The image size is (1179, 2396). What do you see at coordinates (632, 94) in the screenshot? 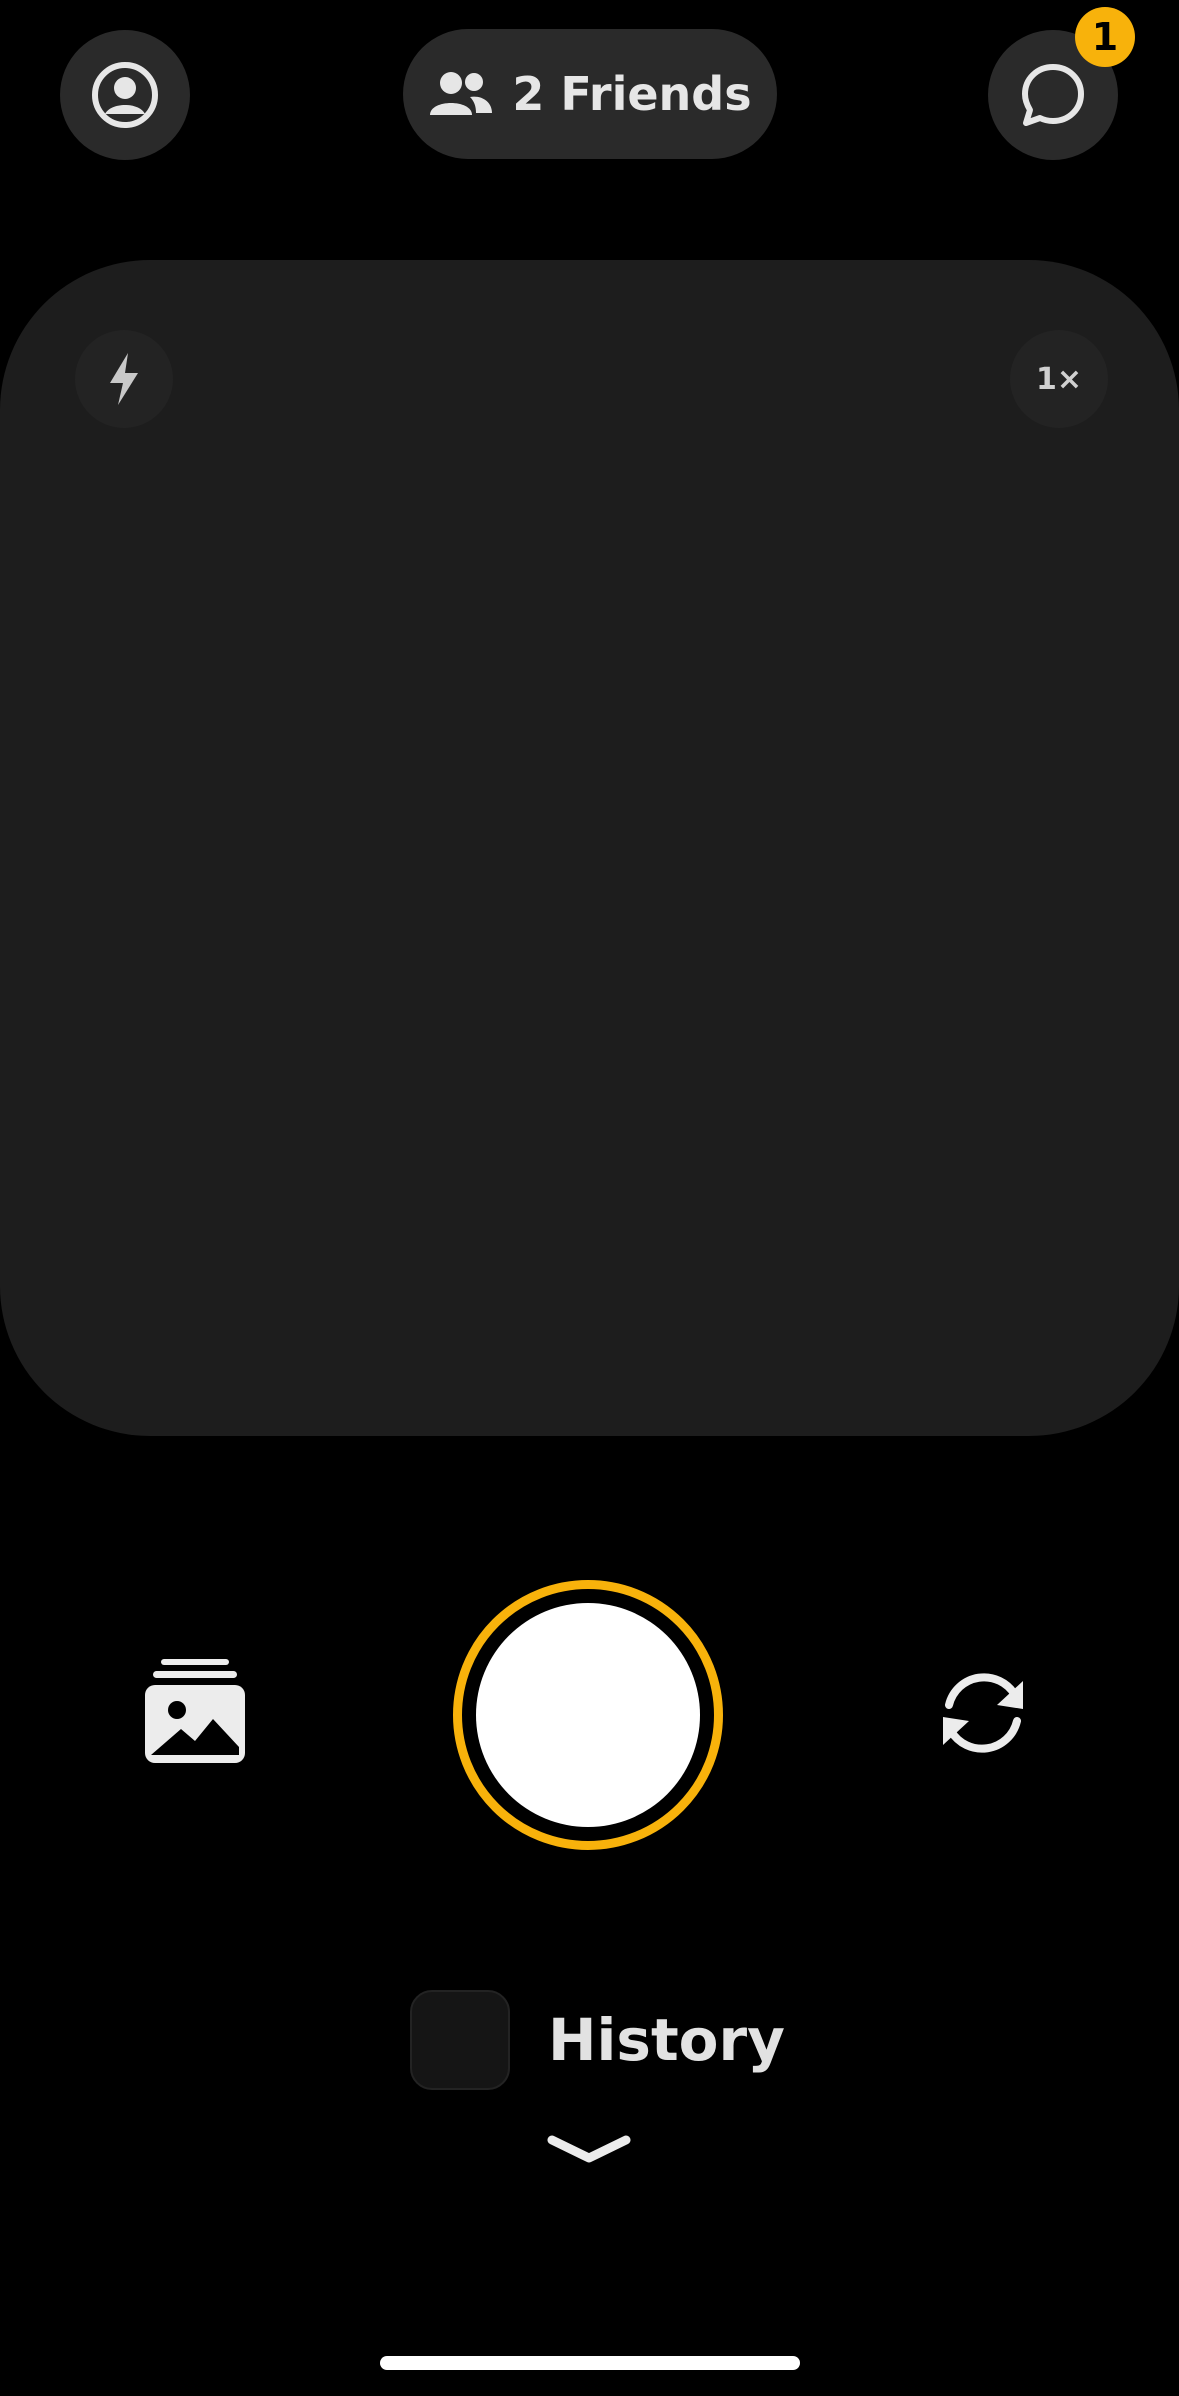
I see `friends-label: 2 Friends` at bounding box center [632, 94].